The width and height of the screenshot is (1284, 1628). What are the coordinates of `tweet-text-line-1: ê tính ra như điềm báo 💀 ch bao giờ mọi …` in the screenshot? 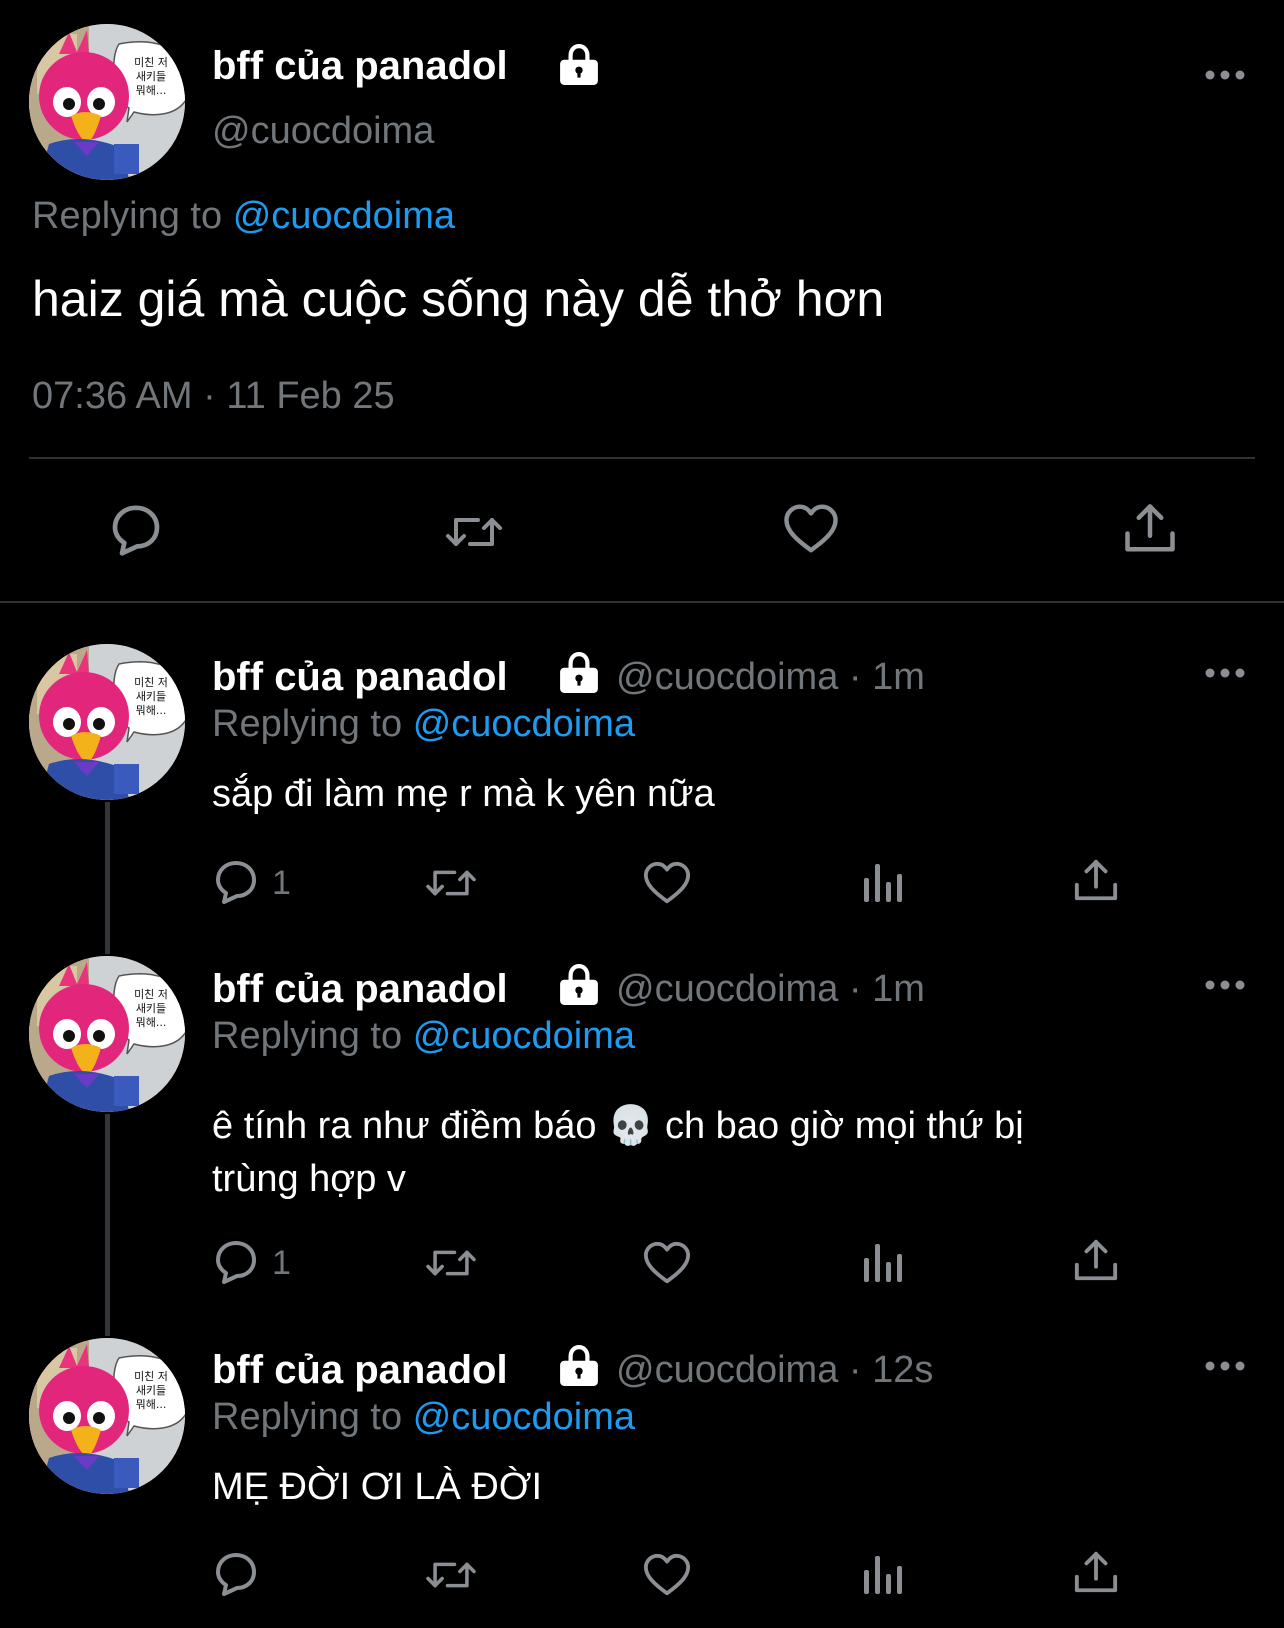 It's located at (618, 1126).